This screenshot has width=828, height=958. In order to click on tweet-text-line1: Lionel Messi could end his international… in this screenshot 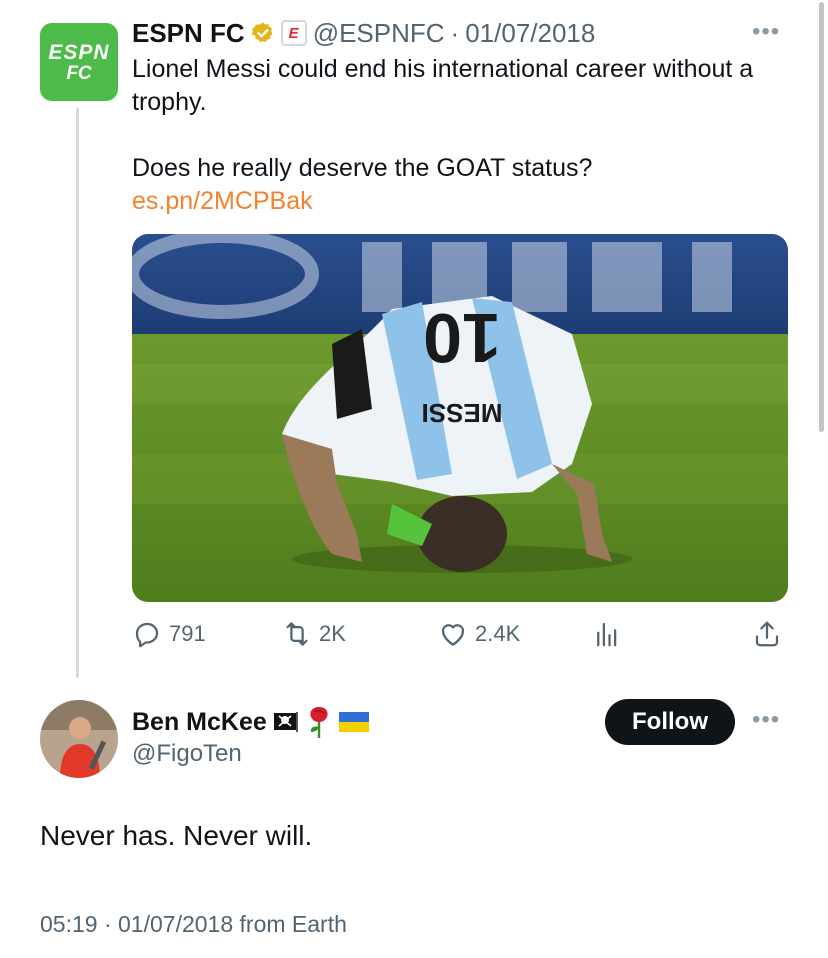, I will do `click(443, 85)`.